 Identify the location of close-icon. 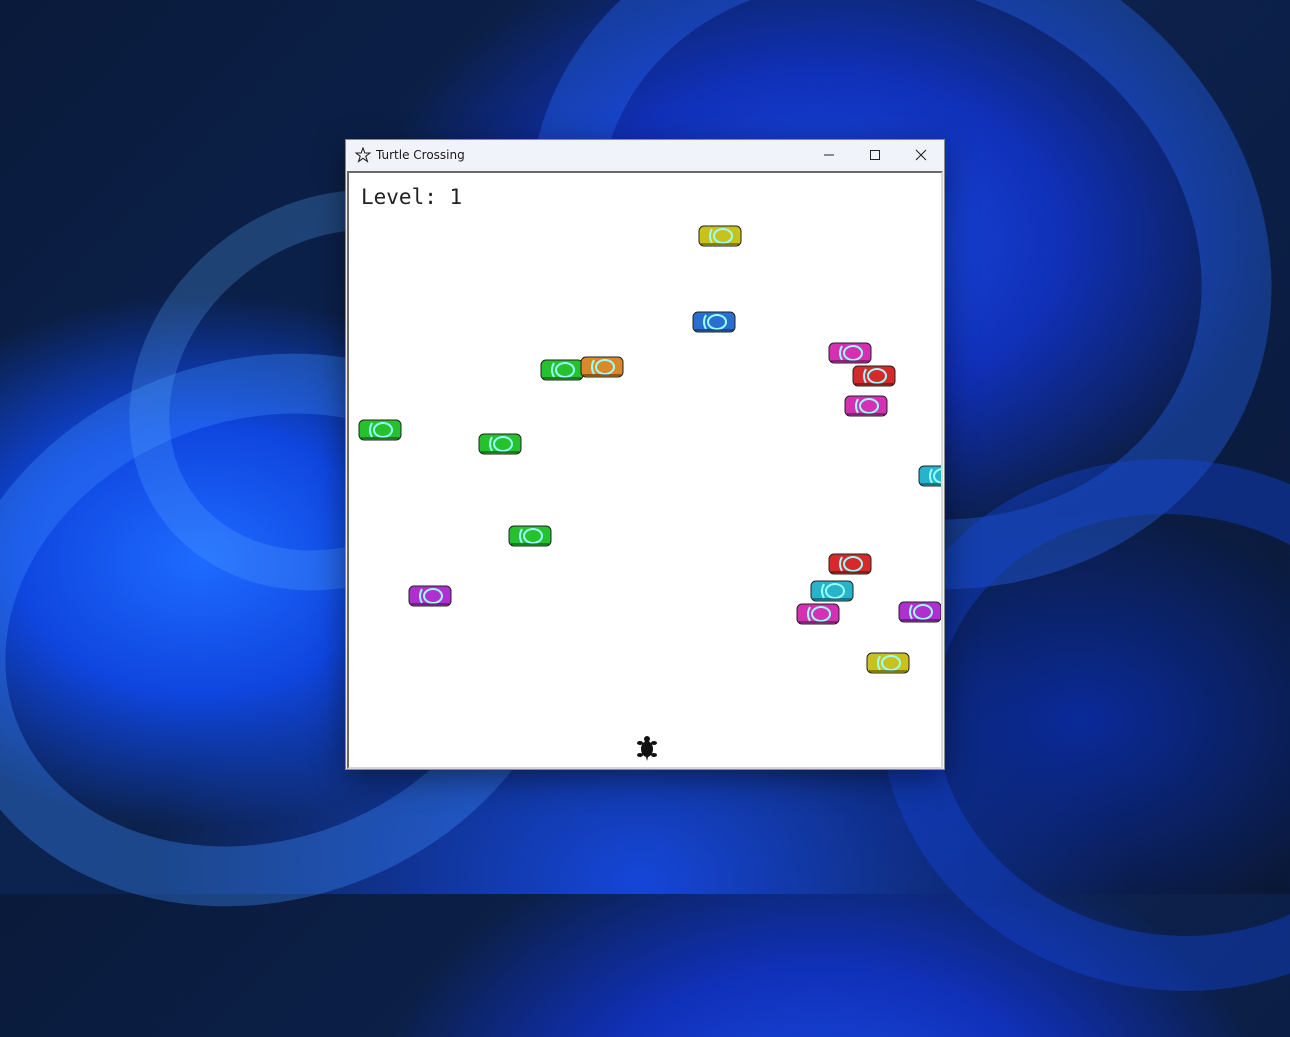
(921, 155).